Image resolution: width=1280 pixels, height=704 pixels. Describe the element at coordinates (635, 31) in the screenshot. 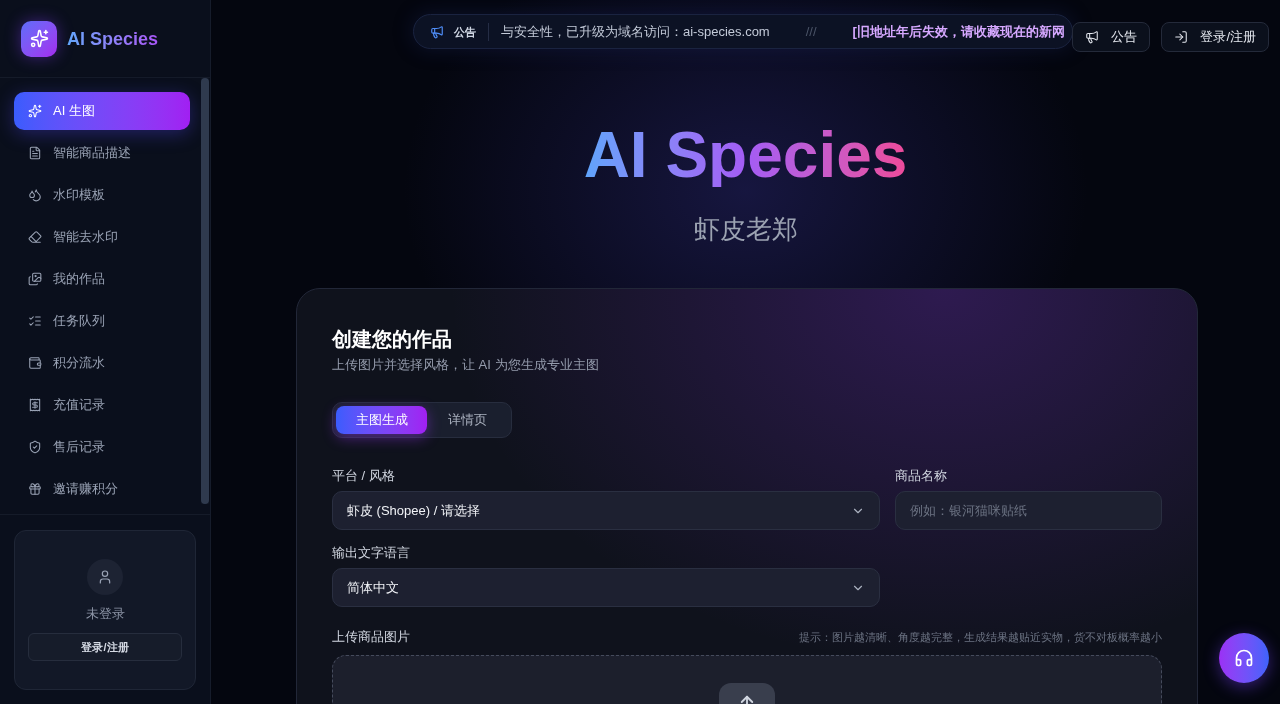

I see `announcement-text: 与安全性，已升级为域名访问：ai-species.com` at that location.